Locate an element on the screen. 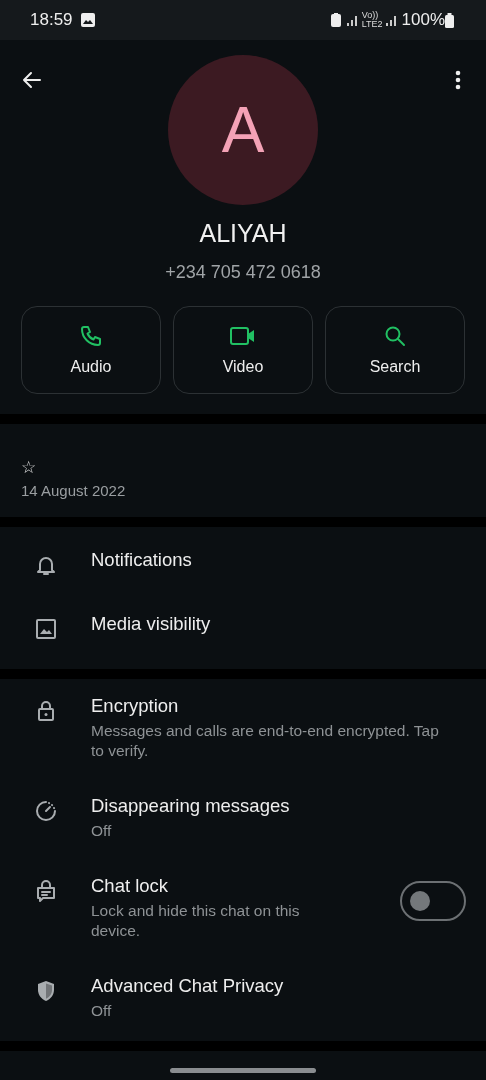 This screenshot has width=486, height=1080. status-time: 18:59 is located at coordinates (51, 20).